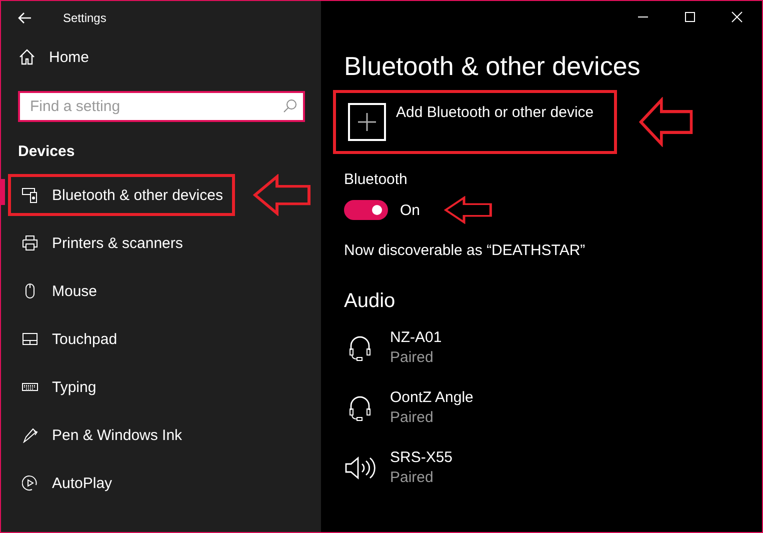  Describe the element at coordinates (475, 122) in the screenshot. I see `add-device-button: Add Bluetooth or other device` at that location.